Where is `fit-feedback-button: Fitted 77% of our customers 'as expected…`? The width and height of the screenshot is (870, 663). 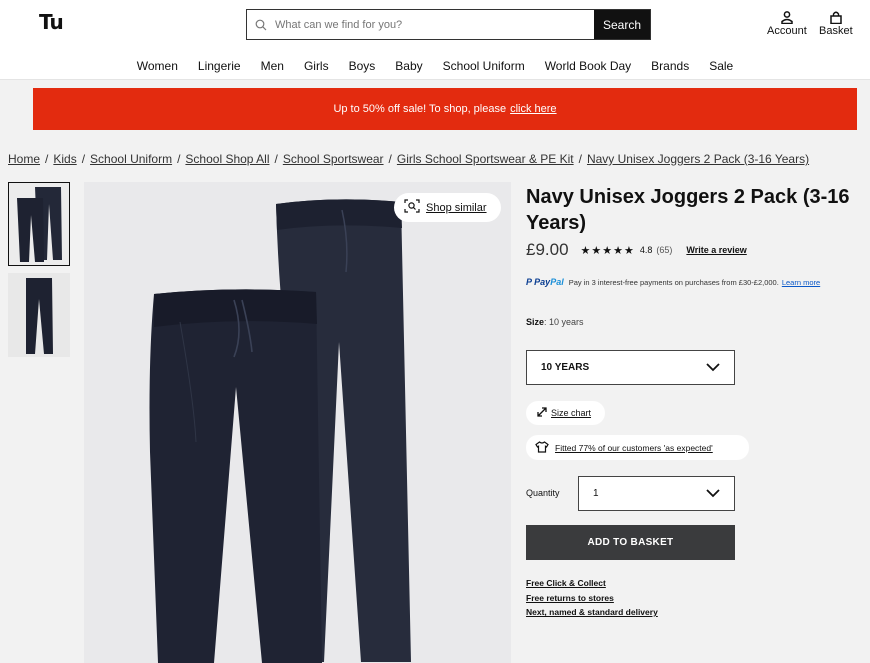
fit-feedback-button: Fitted 77% of our customers 'as expected… is located at coordinates (637, 447).